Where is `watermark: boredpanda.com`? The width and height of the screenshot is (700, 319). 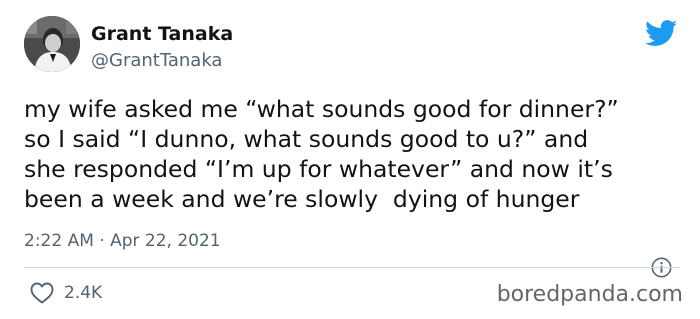
watermark: boredpanda.com is located at coordinates (589, 294).